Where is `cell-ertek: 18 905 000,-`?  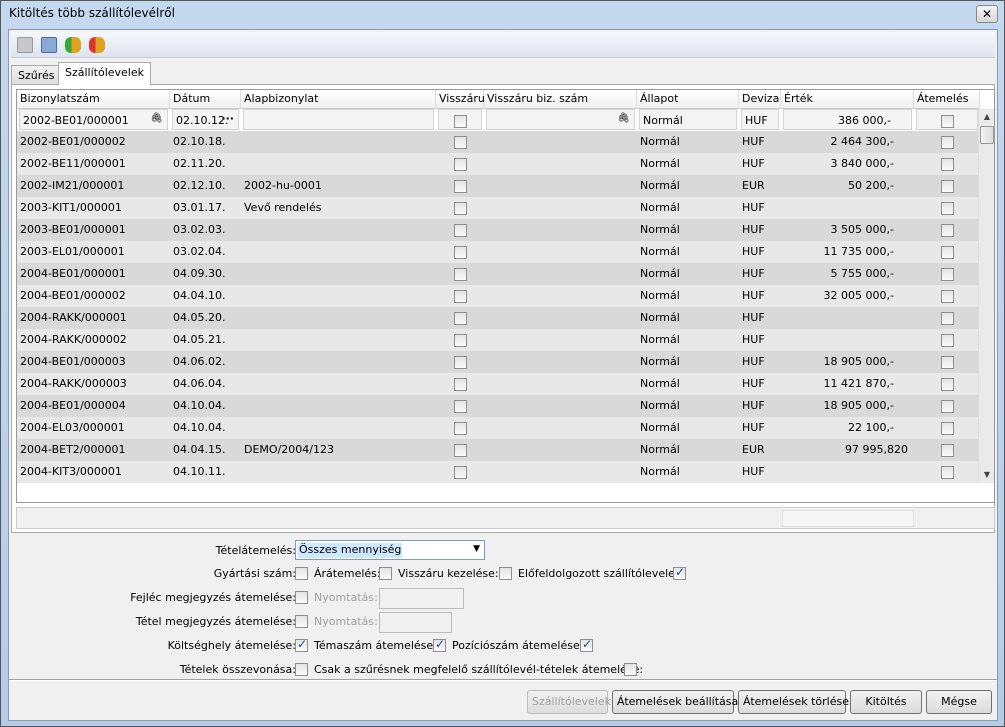
cell-ertek: 18 905 000,- is located at coordinates (847, 406).